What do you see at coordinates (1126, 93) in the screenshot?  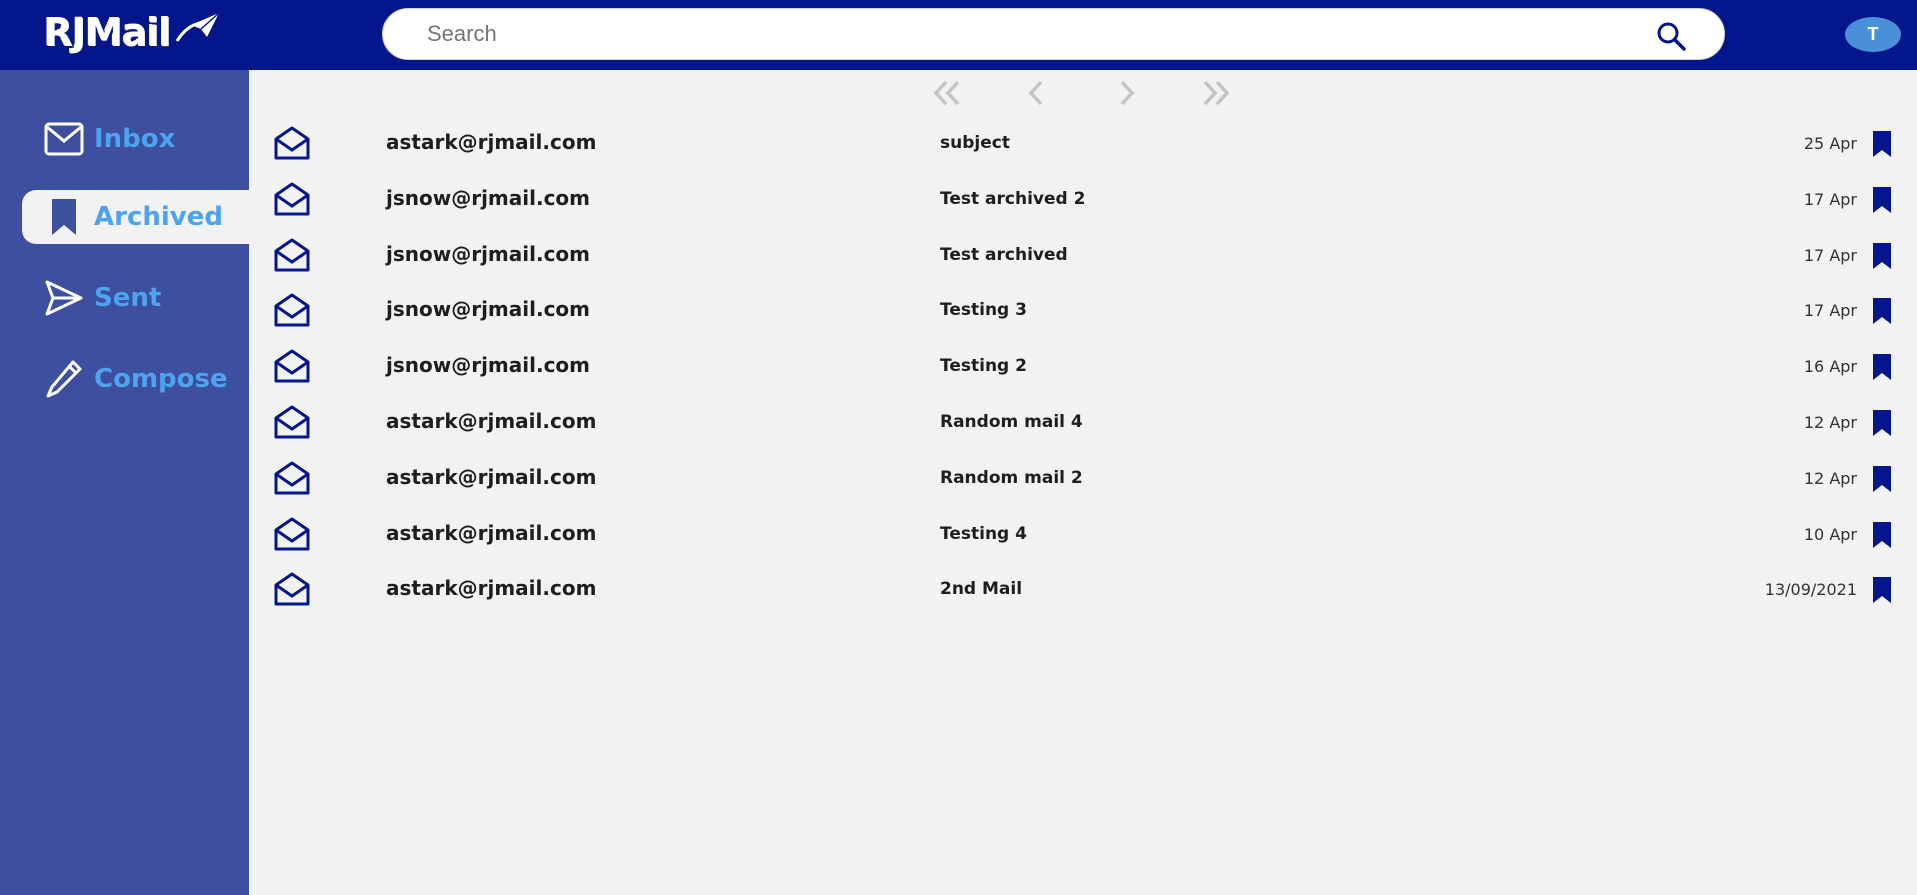 I see `next-page-icon` at bounding box center [1126, 93].